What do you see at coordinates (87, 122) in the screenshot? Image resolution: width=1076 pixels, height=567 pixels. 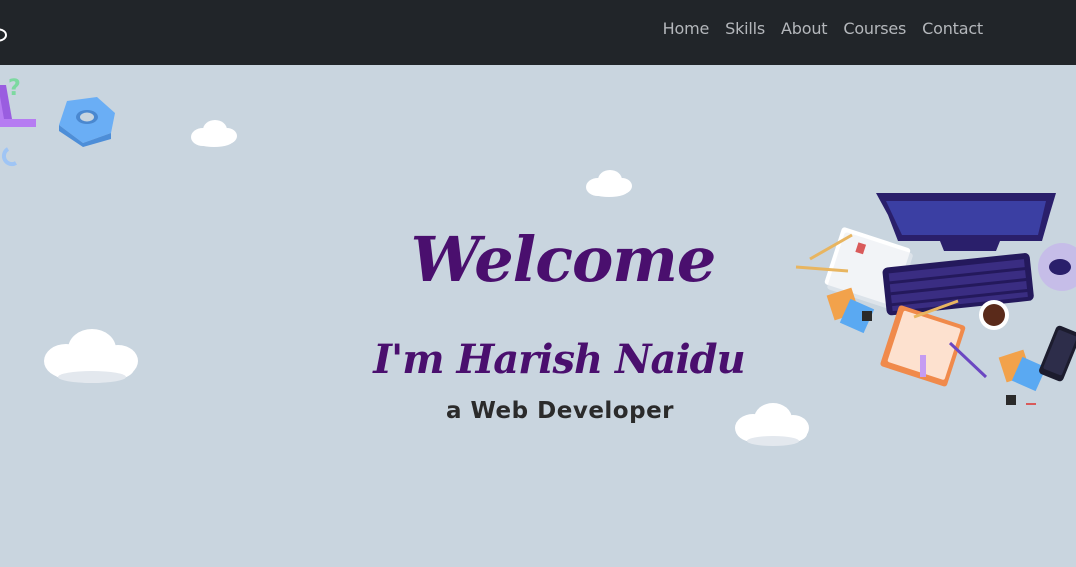 I see `hex-nut-icon` at bounding box center [87, 122].